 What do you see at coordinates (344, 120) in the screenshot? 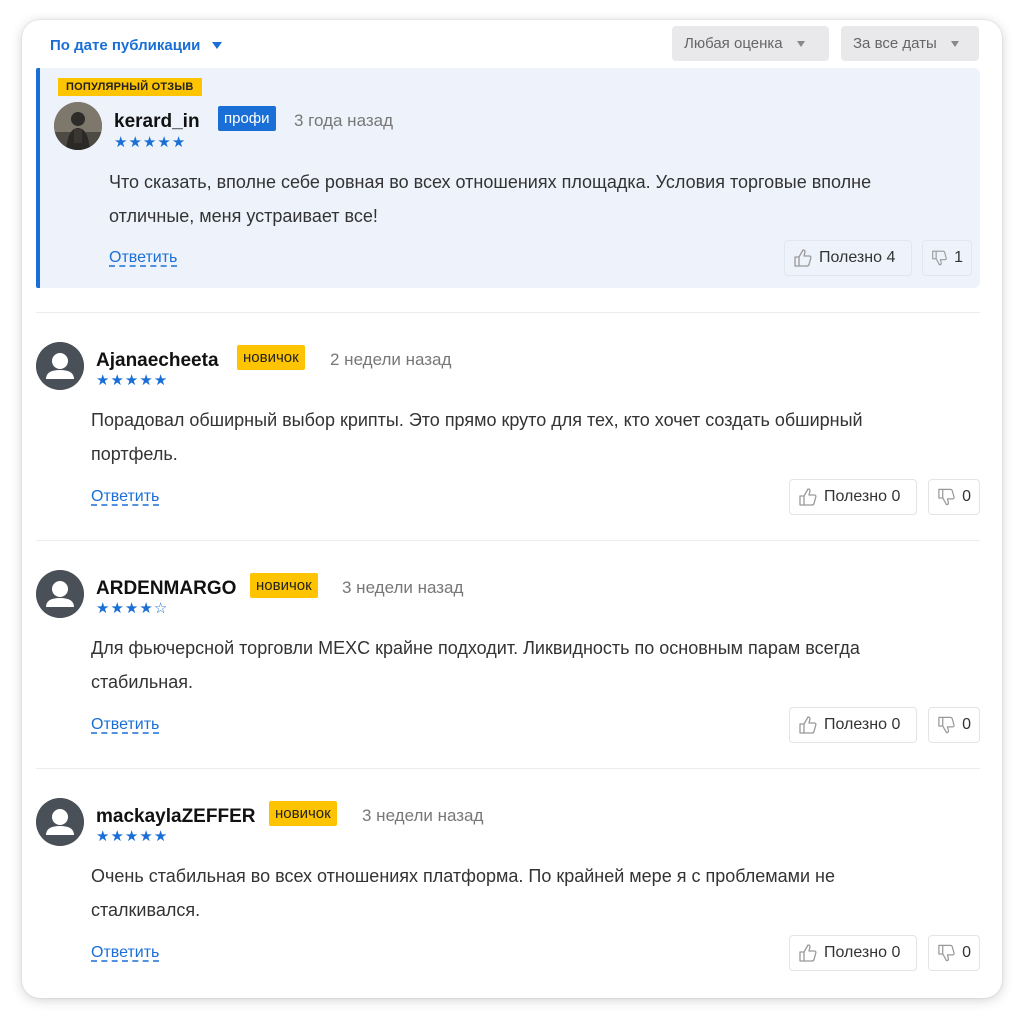
I see `review-time: 3 года назад` at bounding box center [344, 120].